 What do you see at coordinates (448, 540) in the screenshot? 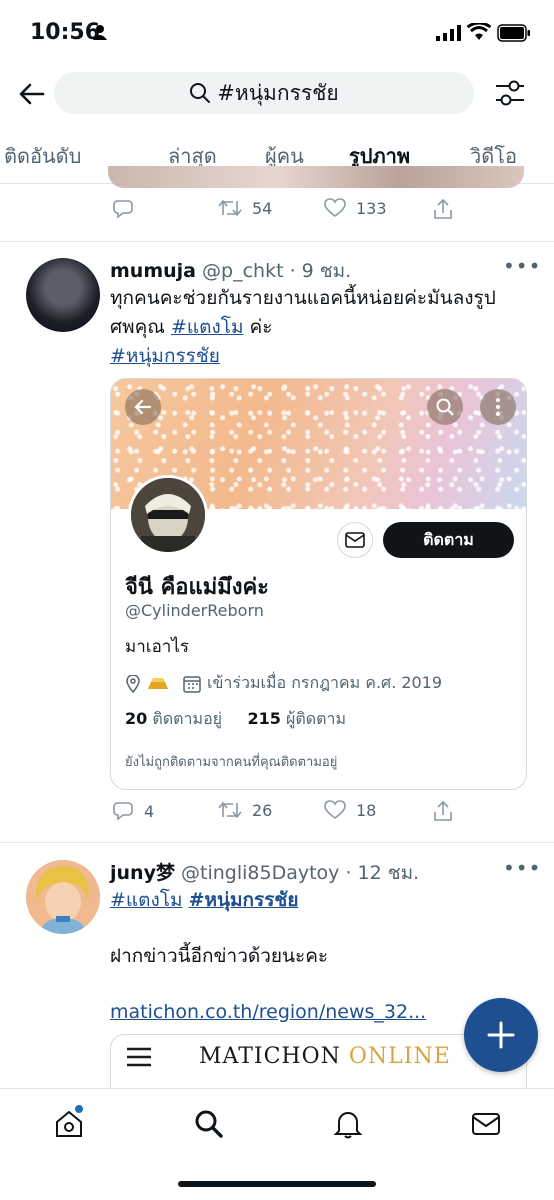
I see `follow-button: ติดตาม` at bounding box center [448, 540].